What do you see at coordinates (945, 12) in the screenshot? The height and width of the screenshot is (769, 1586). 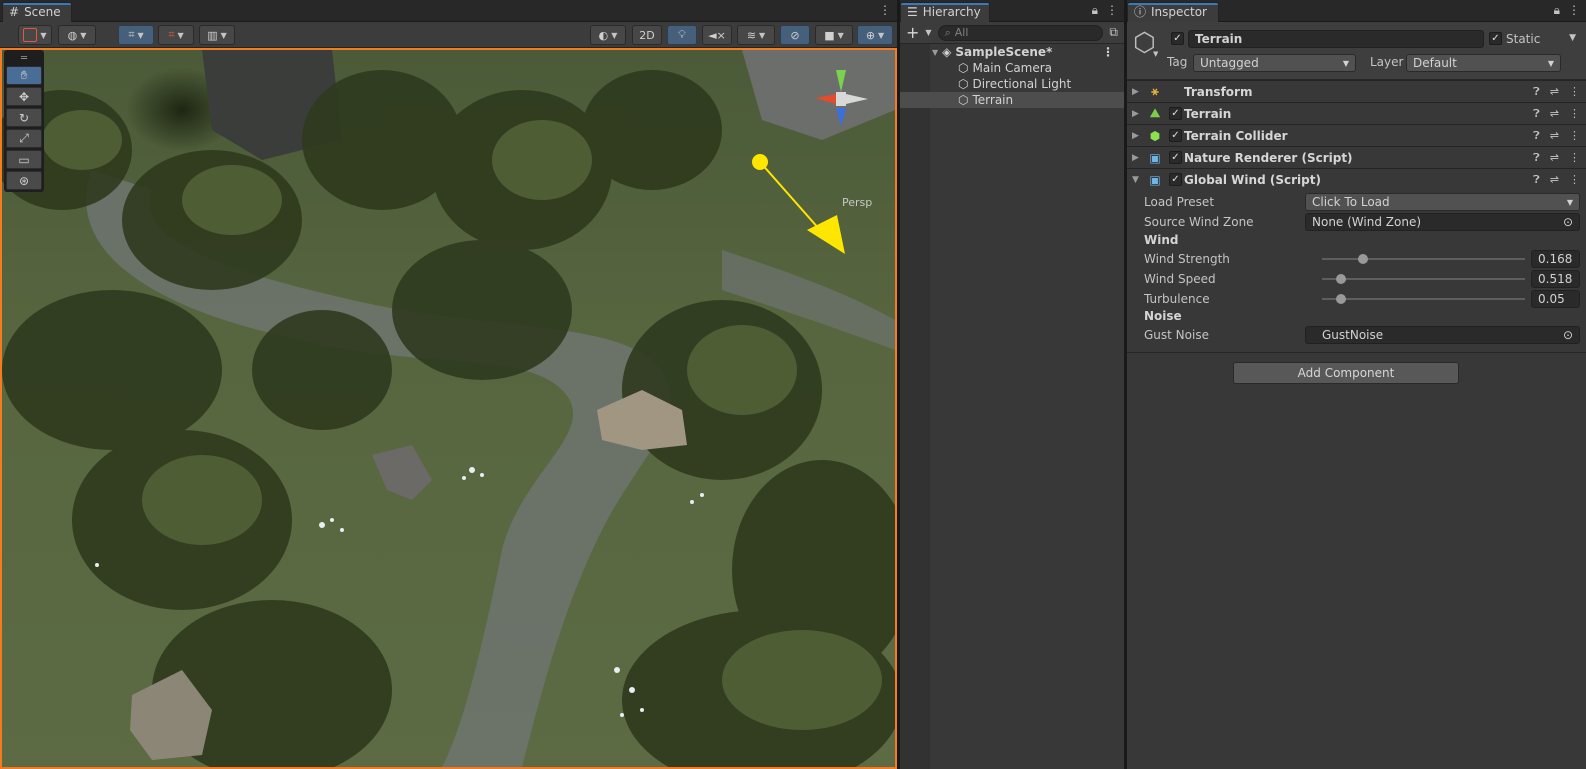 I see `tab-hierarchy: ☰ Hierarchy` at bounding box center [945, 12].